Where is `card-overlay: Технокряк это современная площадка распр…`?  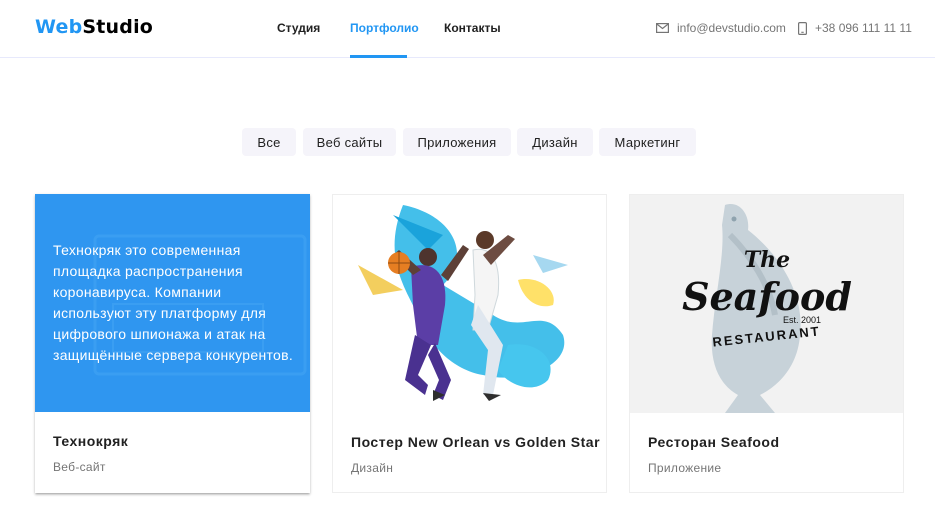 card-overlay: Технокряк это современная площадка распр… is located at coordinates (172, 303).